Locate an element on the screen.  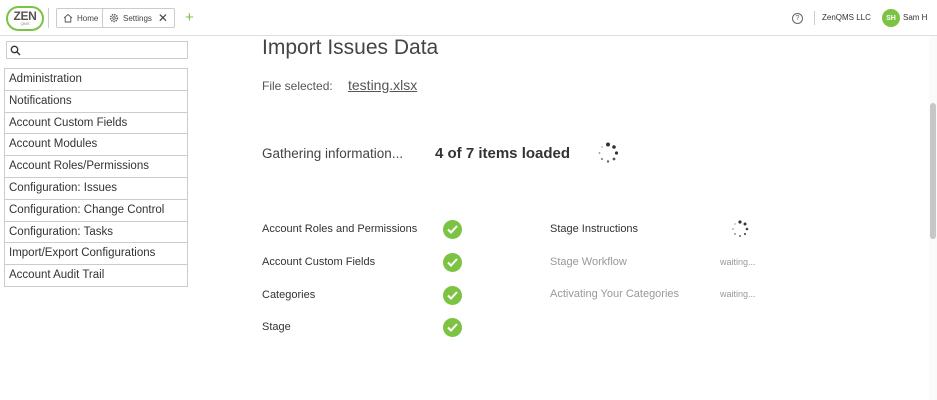
add-tab-button: + is located at coordinates (189, 17).